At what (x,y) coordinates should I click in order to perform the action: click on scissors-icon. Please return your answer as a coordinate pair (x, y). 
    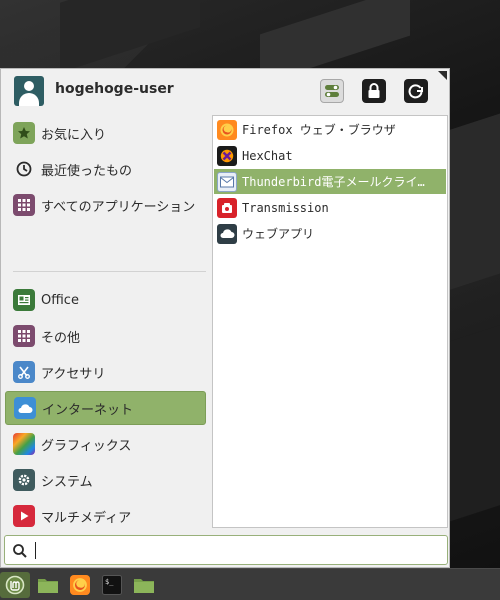
    Looking at the image, I should click on (24, 372).